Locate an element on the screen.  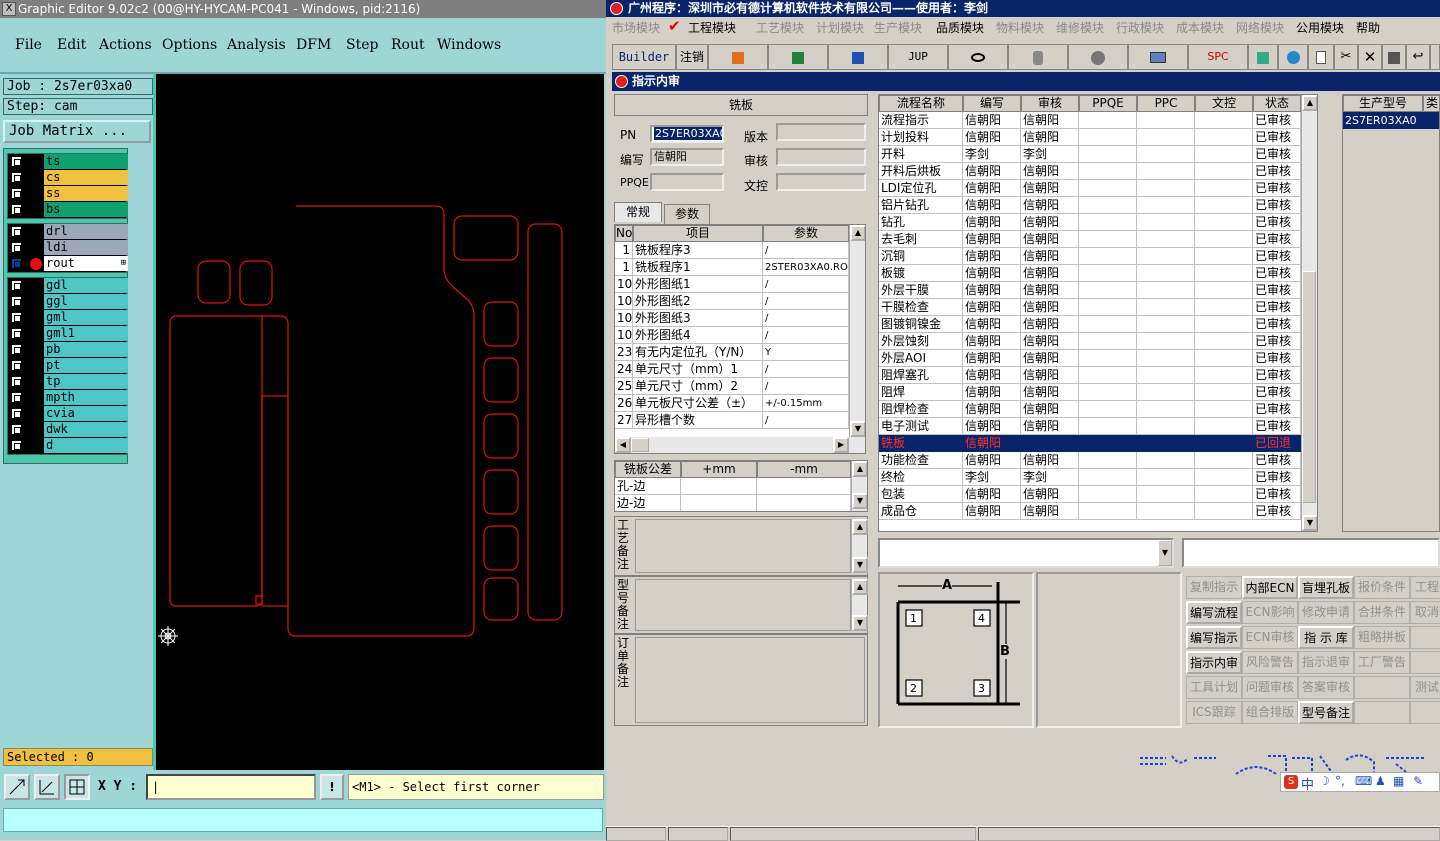
menu-11: 公用模块 is located at coordinates (1320, 27).